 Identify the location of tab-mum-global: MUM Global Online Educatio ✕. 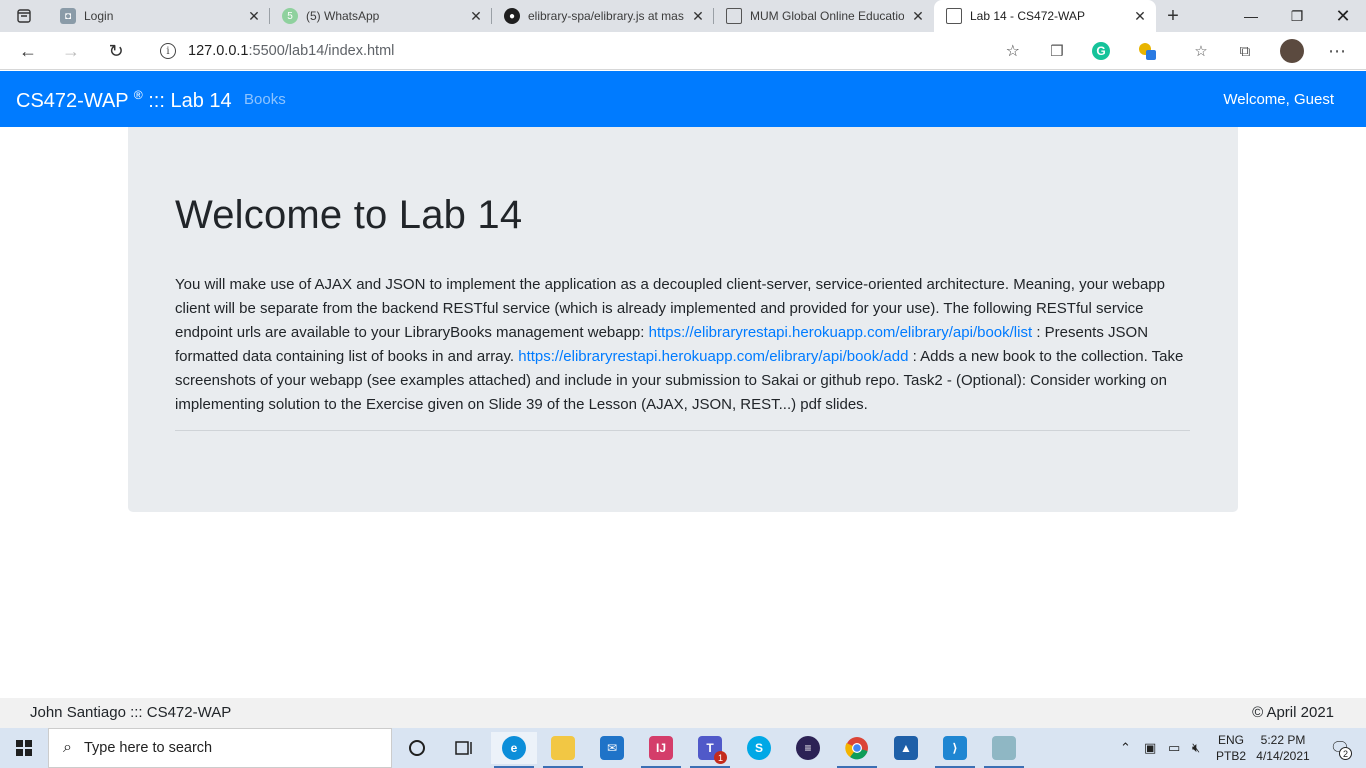
(824, 16).